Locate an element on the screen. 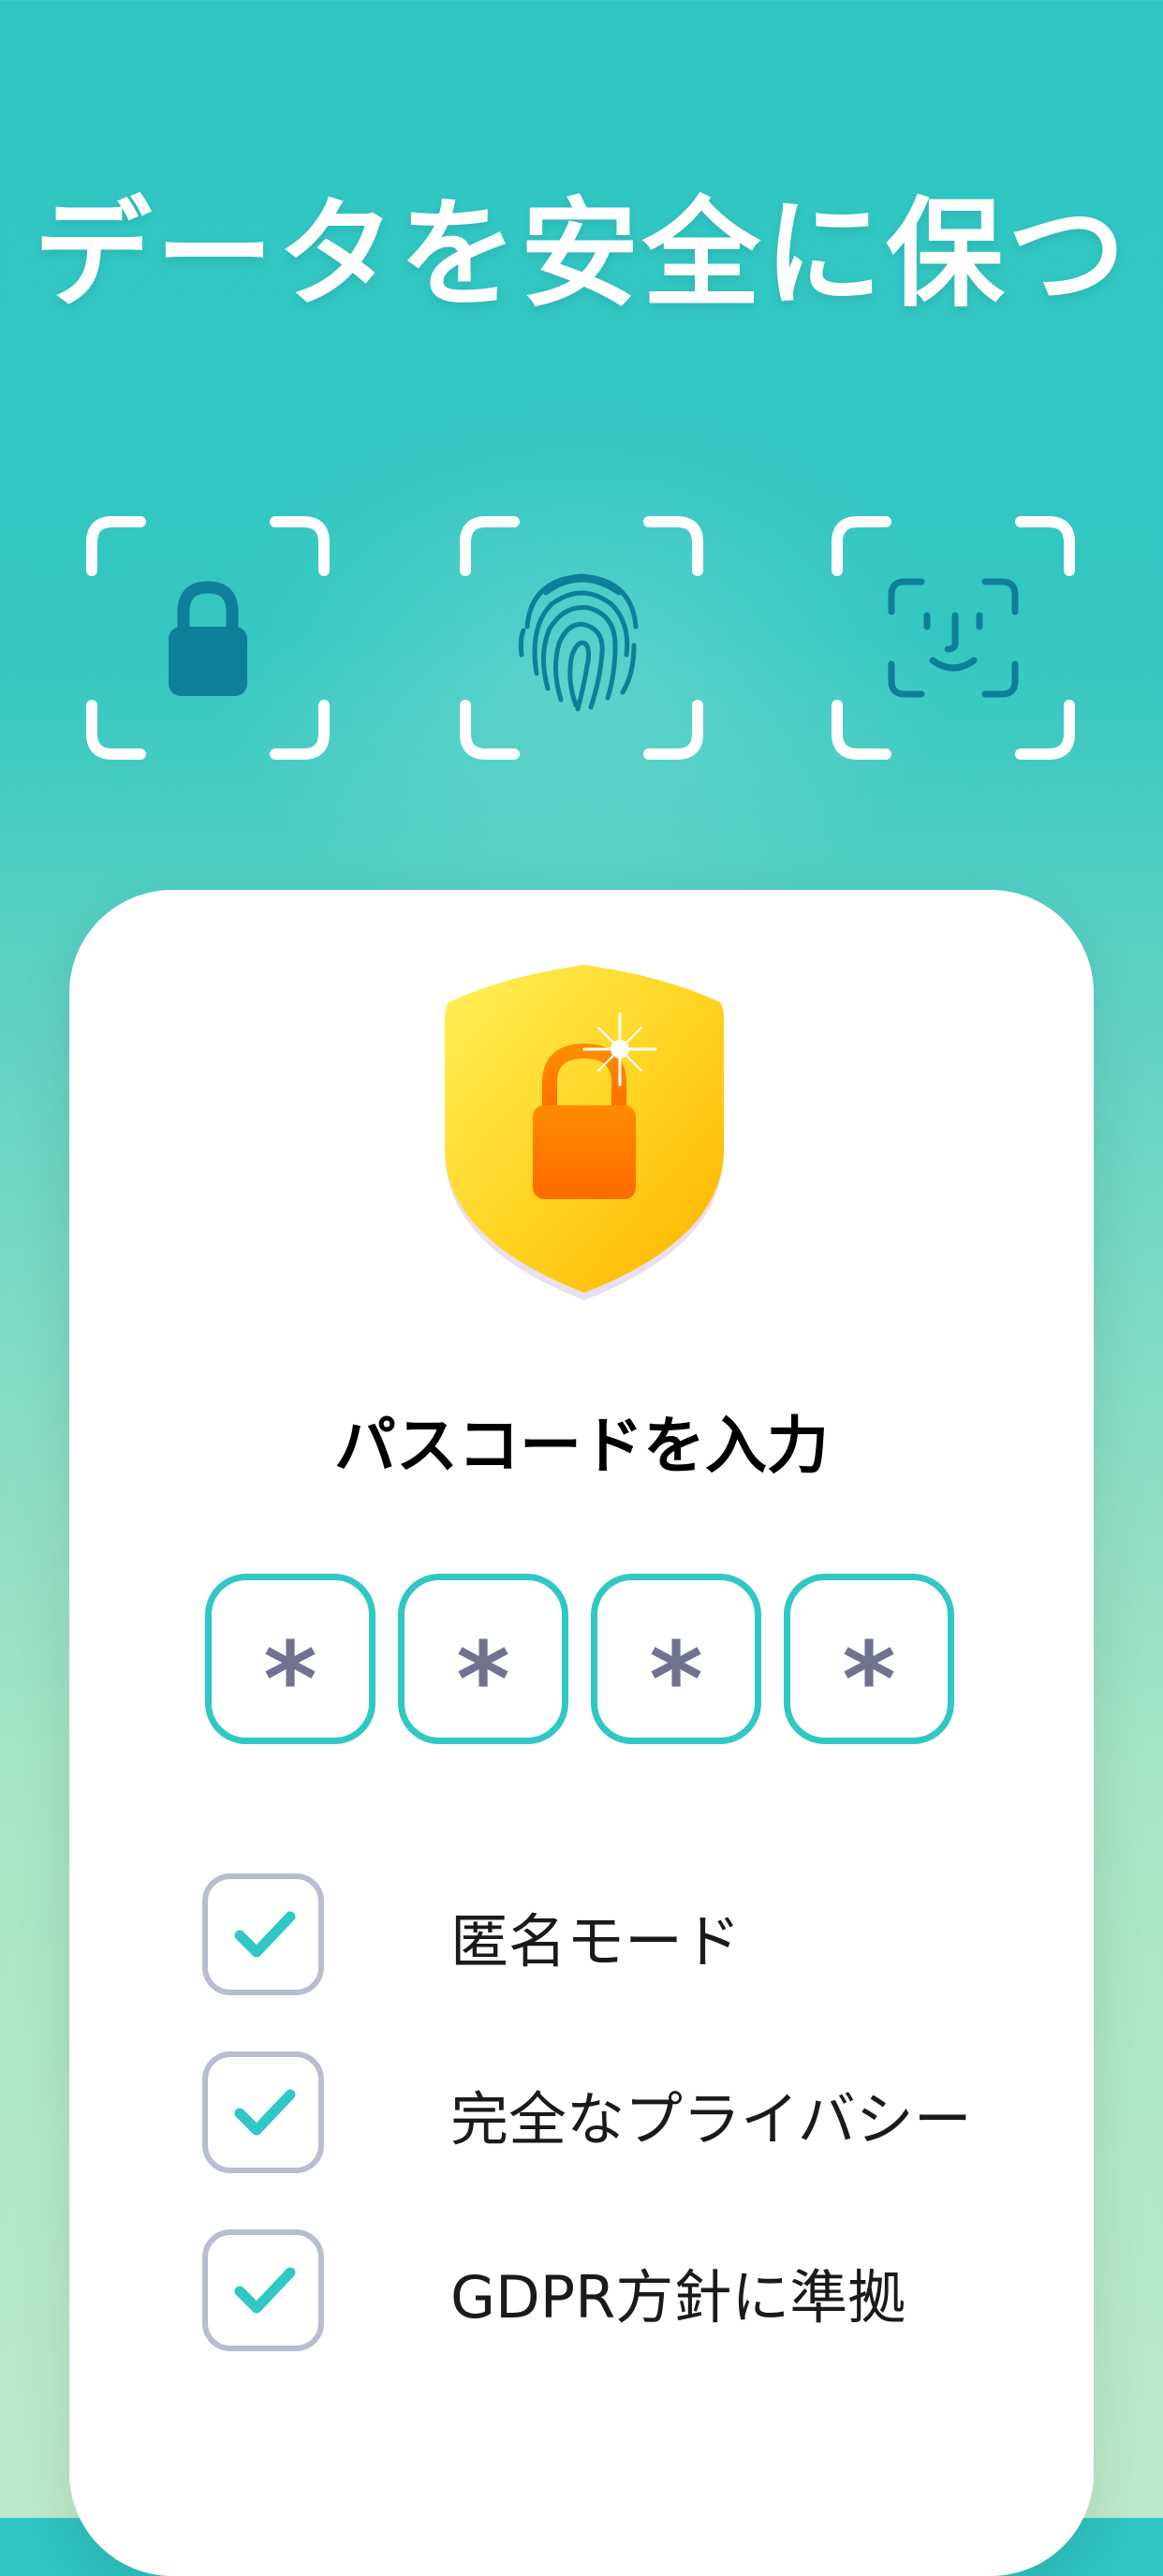 This screenshot has height=2576, width=1163. method-passcode is located at coordinates (208, 638).